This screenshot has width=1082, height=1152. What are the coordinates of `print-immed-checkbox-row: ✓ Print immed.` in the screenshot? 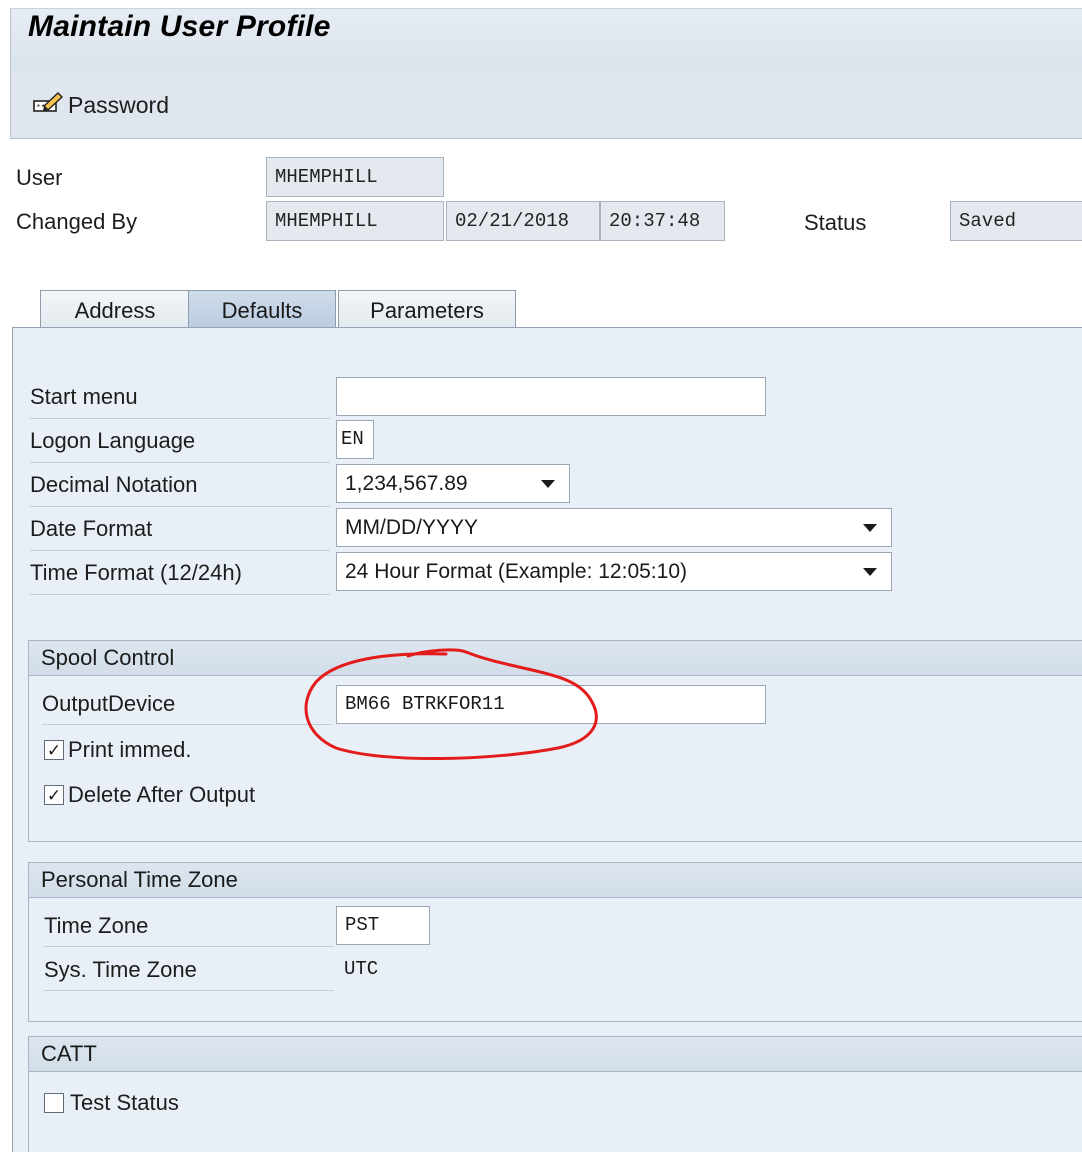 It's located at (117, 750).